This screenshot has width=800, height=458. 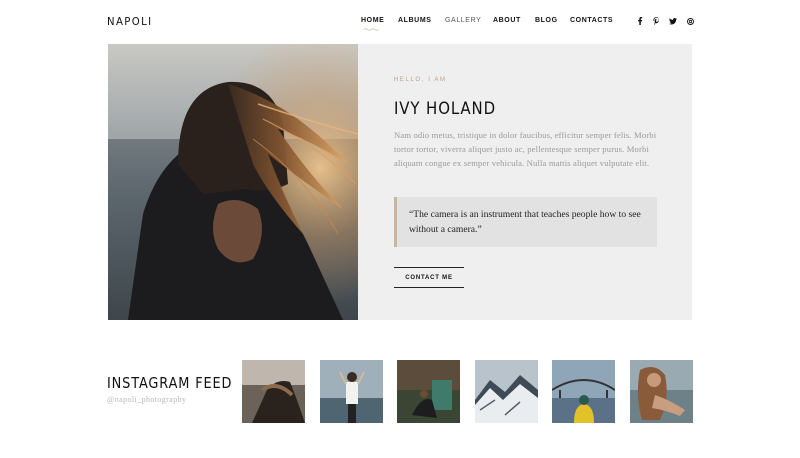 I want to click on hero-eyebrow: HELLO, I AM, so click(x=420, y=80).